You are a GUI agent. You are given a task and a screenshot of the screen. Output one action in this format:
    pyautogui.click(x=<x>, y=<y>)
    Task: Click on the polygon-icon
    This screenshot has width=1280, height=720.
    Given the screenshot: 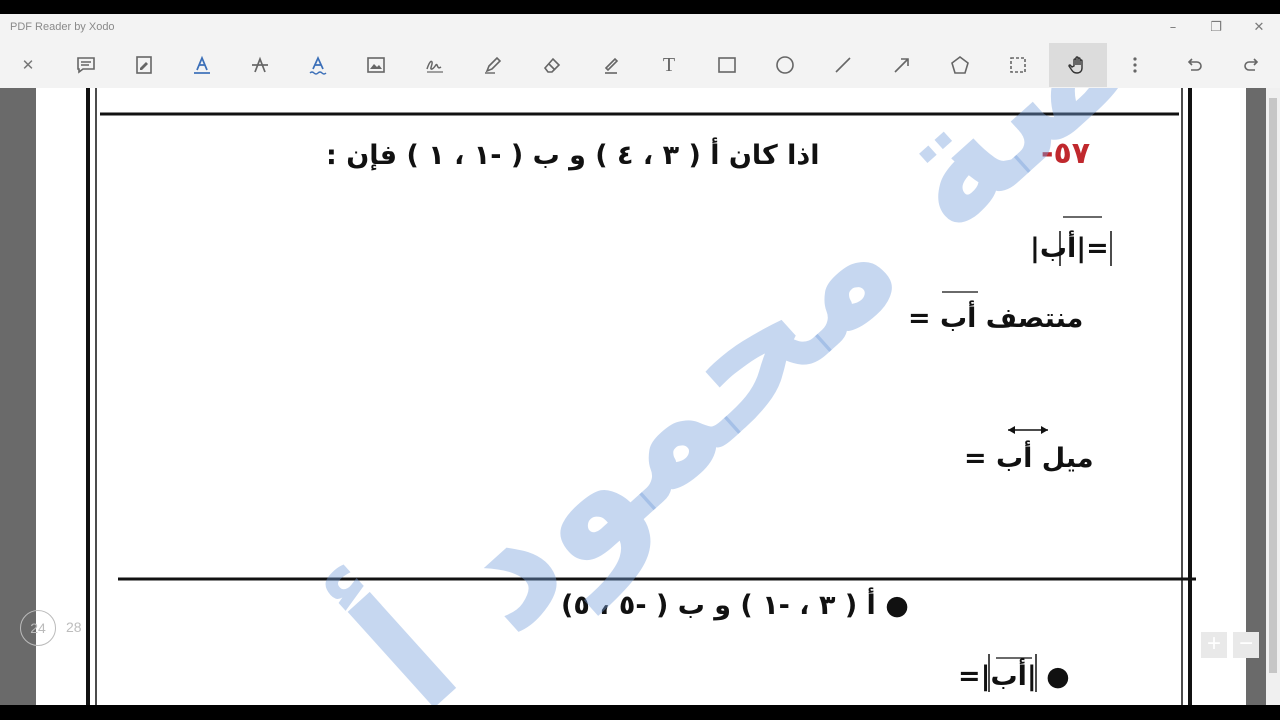 What is the action you would take?
    pyautogui.click(x=960, y=65)
    